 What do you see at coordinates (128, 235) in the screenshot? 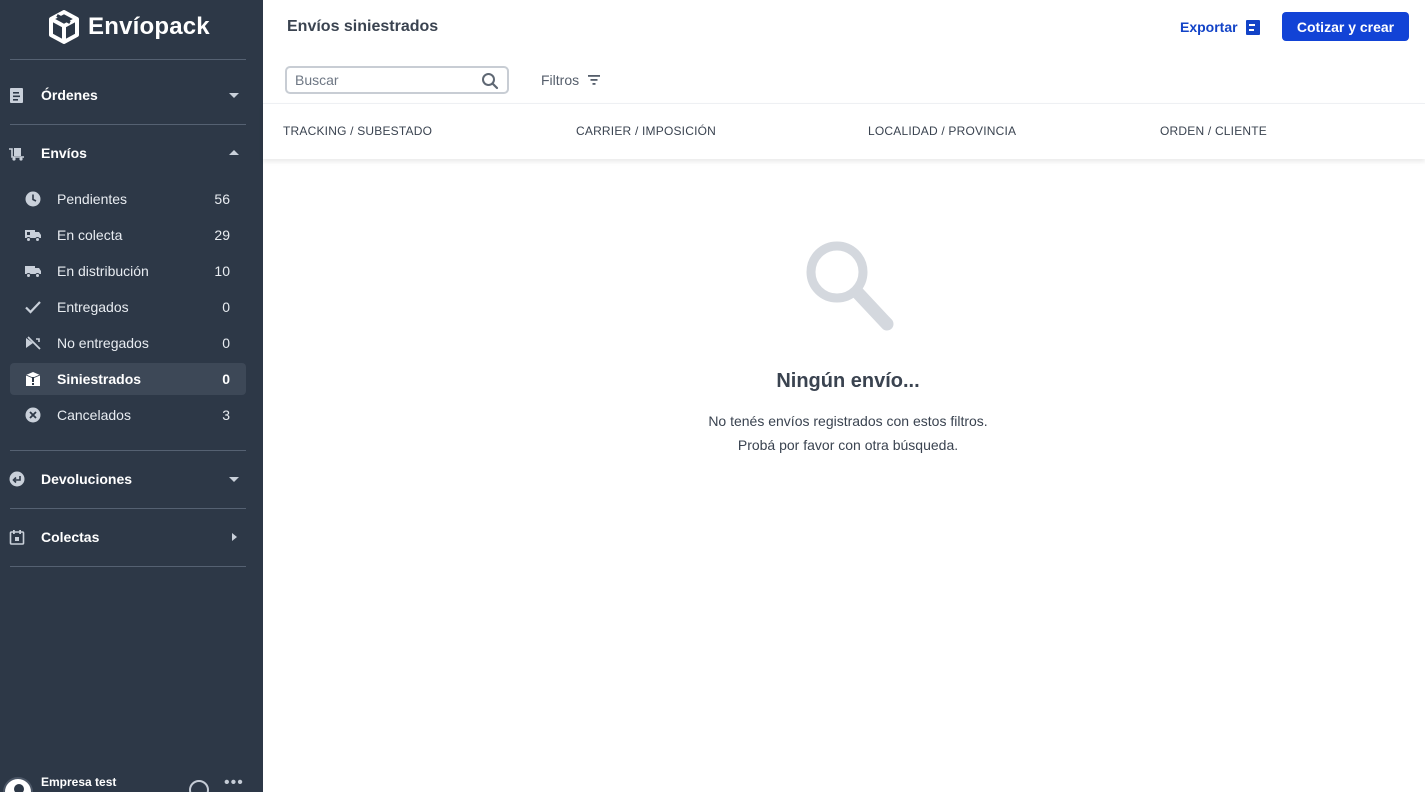
I see `sidebar-item-en-colecta: En colecta 29` at bounding box center [128, 235].